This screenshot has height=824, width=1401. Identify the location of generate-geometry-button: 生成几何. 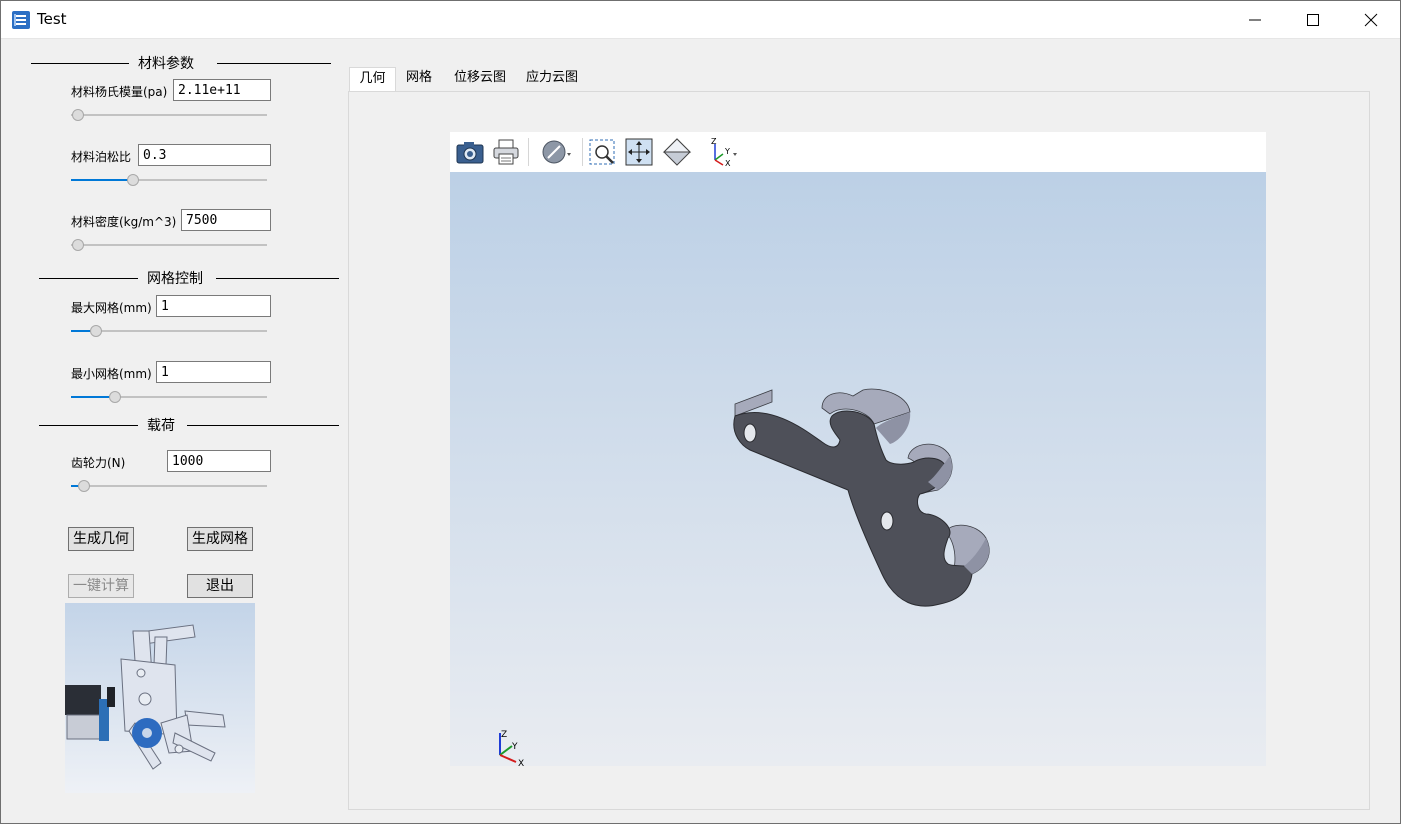
(101, 539).